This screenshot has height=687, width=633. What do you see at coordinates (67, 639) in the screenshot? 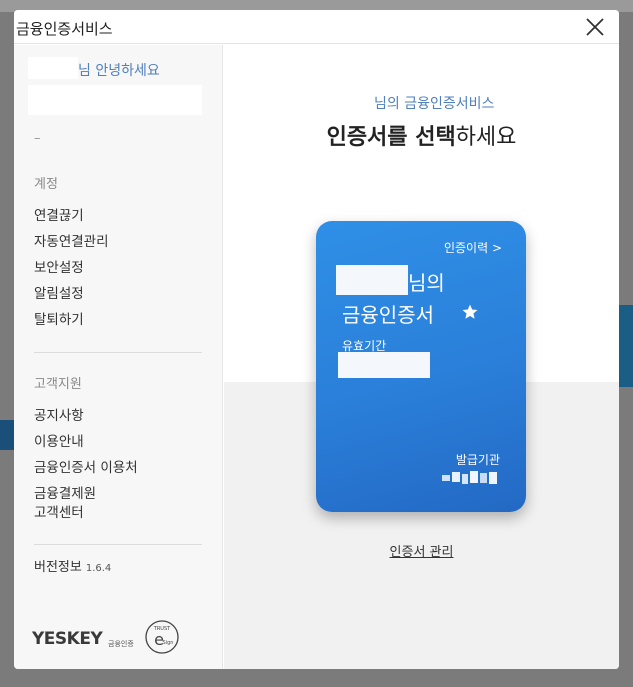
I see `logo-brand: YESKEY` at bounding box center [67, 639].